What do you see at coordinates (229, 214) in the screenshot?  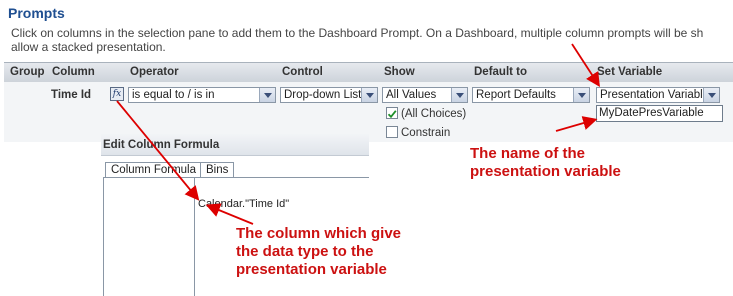 I see `arrow-note-to-formula` at bounding box center [229, 214].